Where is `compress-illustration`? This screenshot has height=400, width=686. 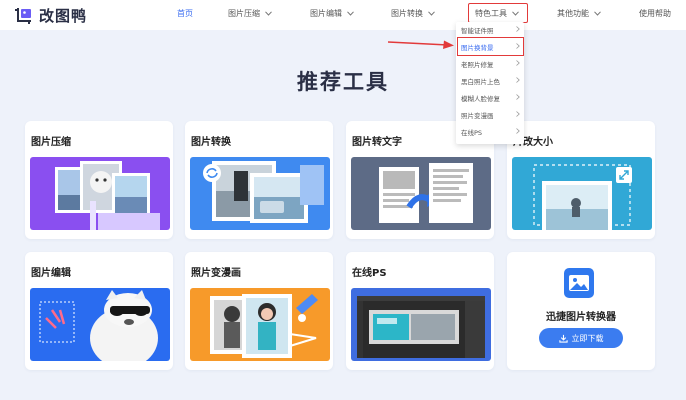 compress-illustration is located at coordinates (100, 193).